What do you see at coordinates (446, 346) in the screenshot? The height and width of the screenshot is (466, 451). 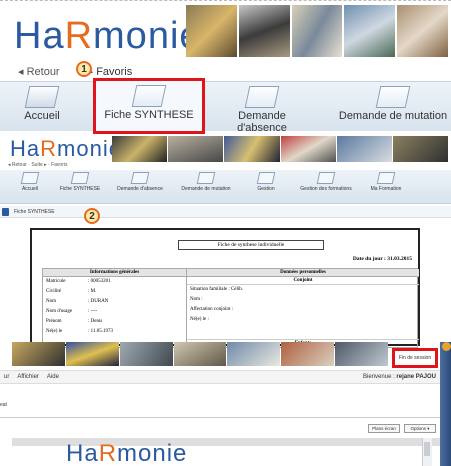 I see `step-3-badge` at bounding box center [446, 346].